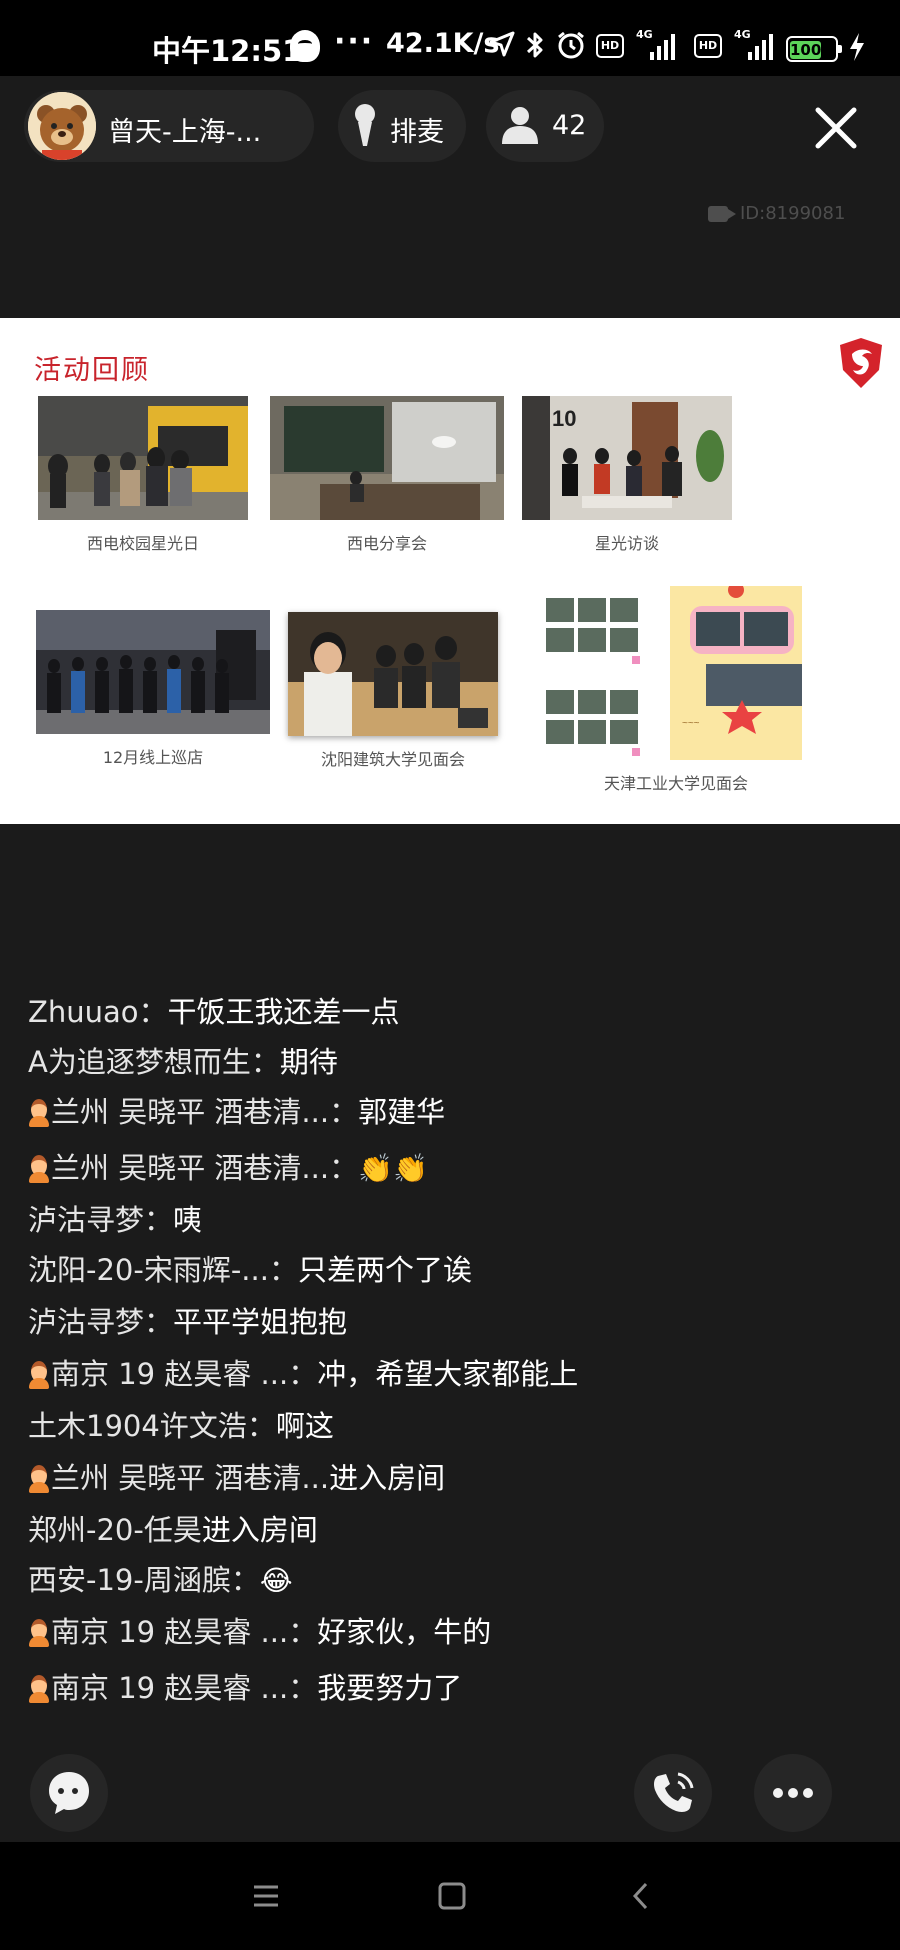  What do you see at coordinates (390, 1688) in the screenshot?
I see `chat-text: 我要努力了` at bounding box center [390, 1688].